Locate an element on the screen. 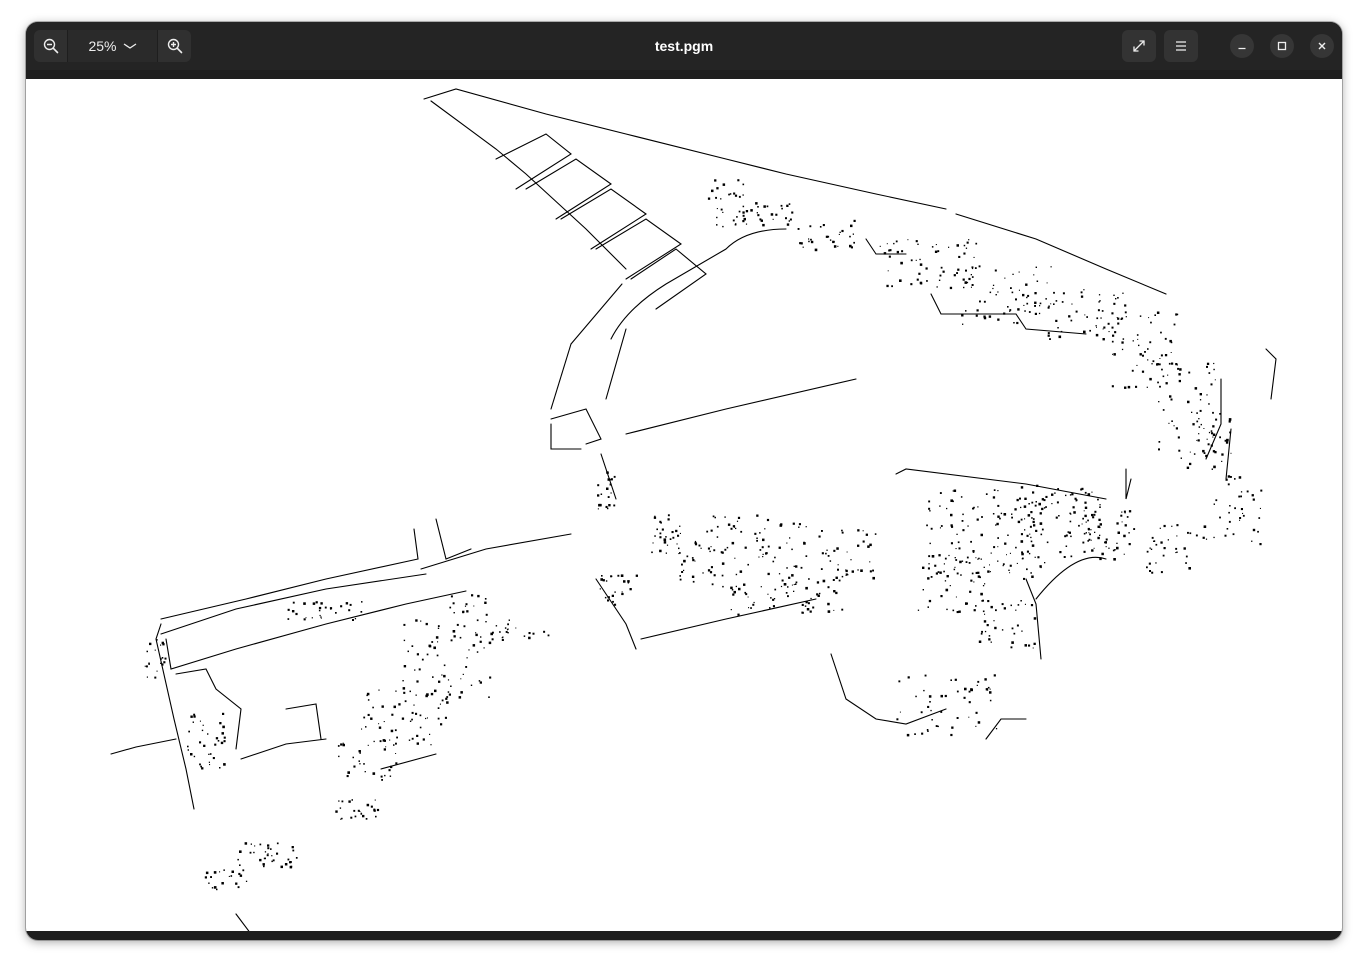 Image resolution: width=1368 pixels, height=970 pixels. zoom-level-dropdown: 25% is located at coordinates (112, 46).